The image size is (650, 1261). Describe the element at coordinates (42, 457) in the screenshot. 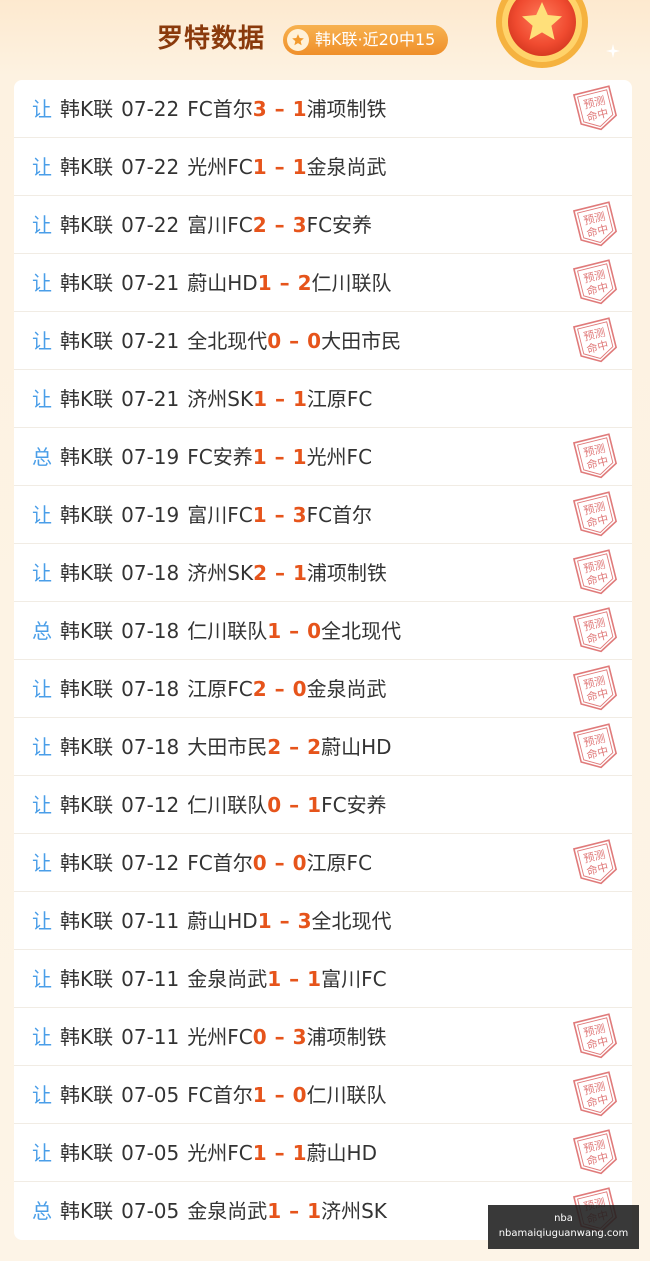

I see `play-type-label: 总` at that location.